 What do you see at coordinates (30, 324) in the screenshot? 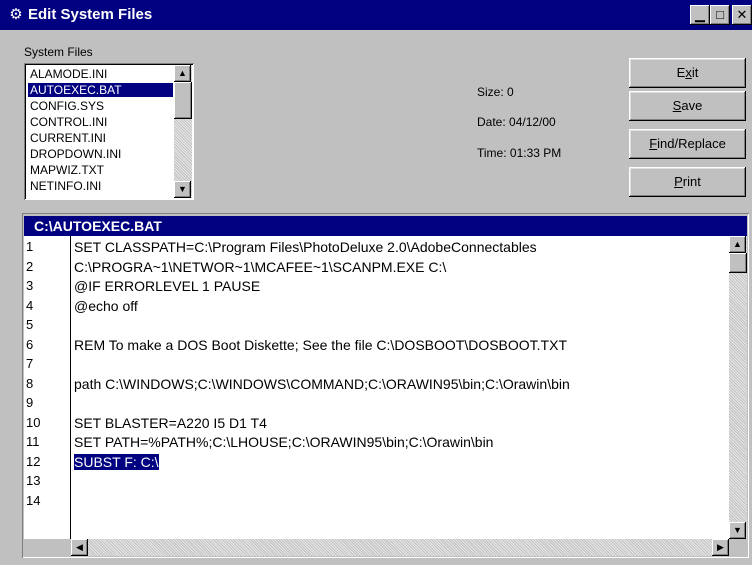
I see `line-number: 5` at bounding box center [30, 324].